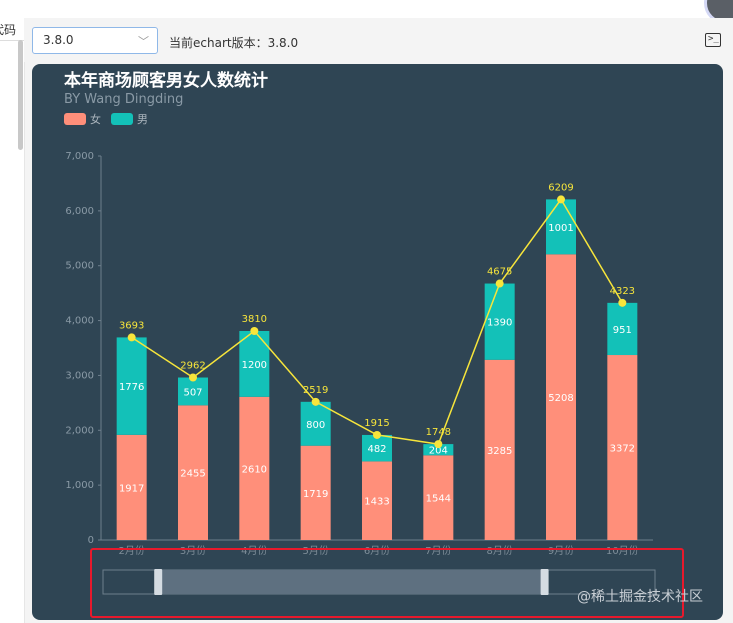 The height and width of the screenshot is (623, 733). Describe the element at coordinates (499, 451) in the screenshot. I see `data-label-female: 3285` at that location.